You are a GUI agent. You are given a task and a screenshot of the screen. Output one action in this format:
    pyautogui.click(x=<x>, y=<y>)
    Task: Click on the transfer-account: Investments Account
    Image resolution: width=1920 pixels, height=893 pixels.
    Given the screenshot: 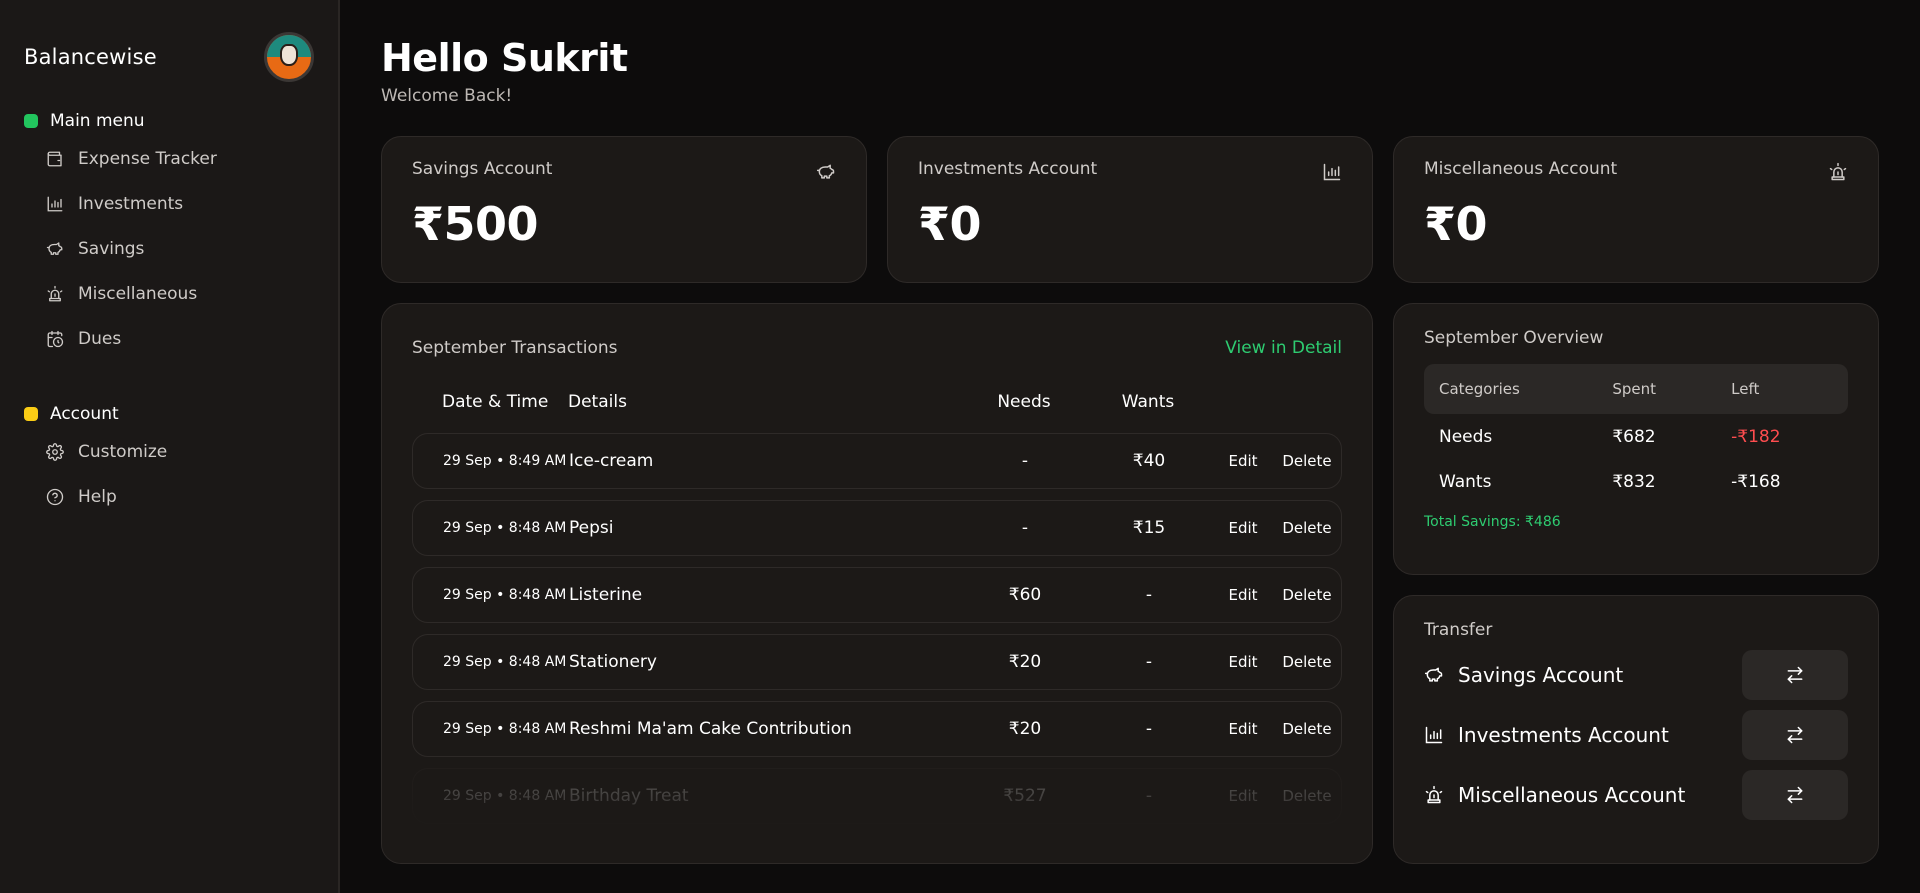 What is the action you would take?
    pyautogui.click(x=1546, y=735)
    